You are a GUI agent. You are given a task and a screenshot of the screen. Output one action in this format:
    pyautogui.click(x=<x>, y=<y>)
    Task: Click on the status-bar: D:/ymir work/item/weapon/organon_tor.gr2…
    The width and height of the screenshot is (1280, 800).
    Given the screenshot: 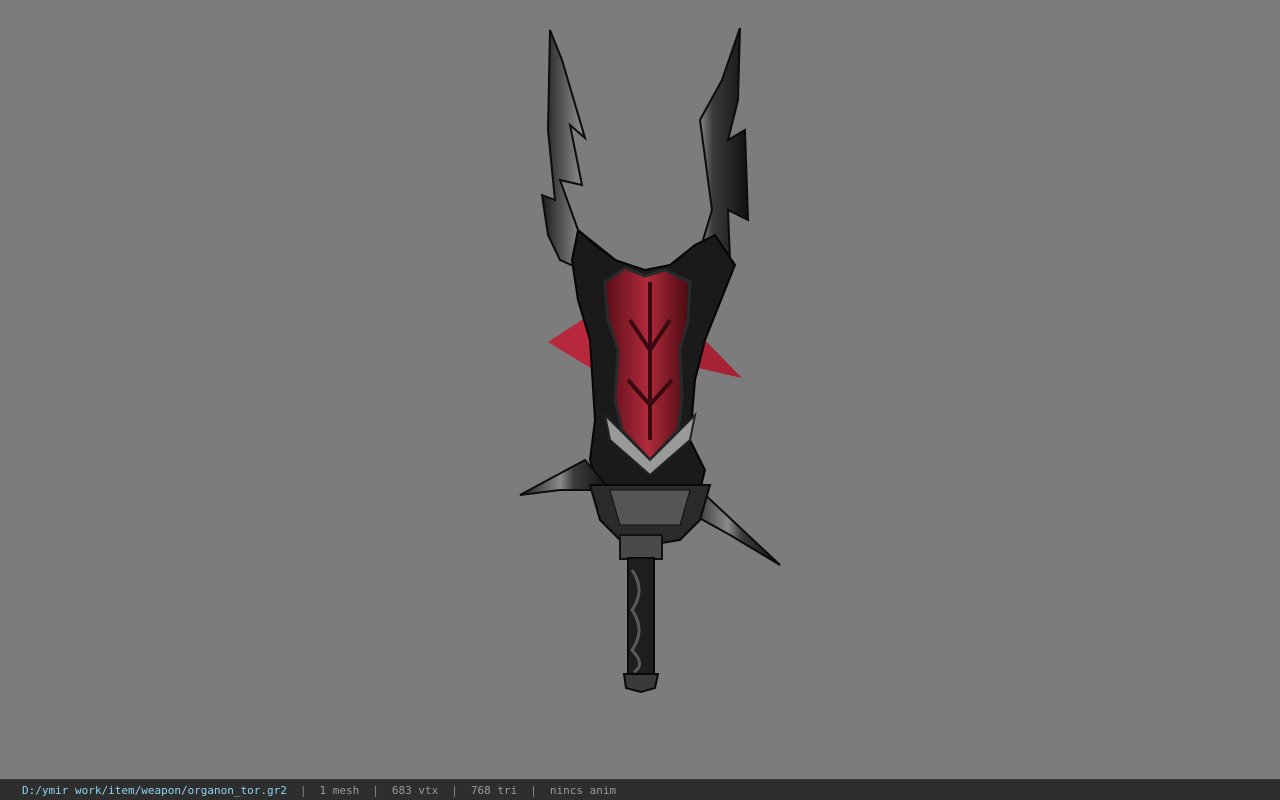 What is the action you would take?
    pyautogui.click(x=640, y=789)
    